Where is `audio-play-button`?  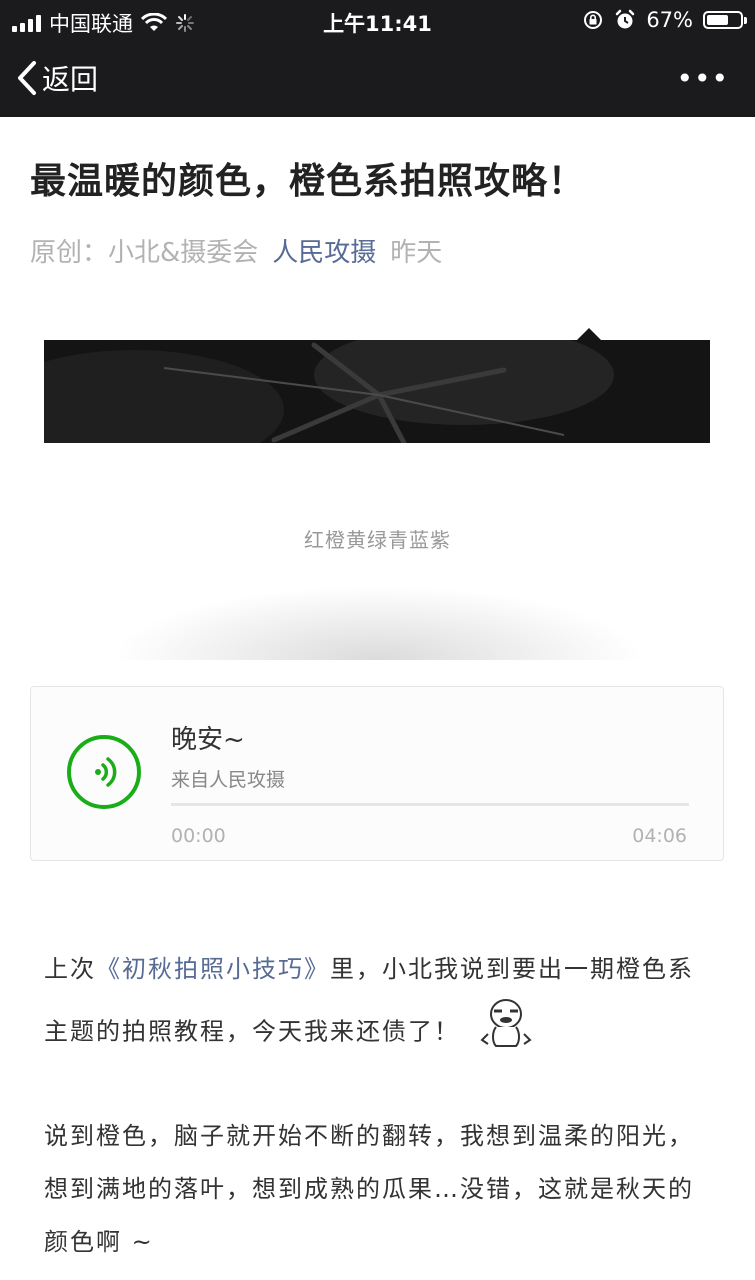
audio-play-button is located at coordinates (104, 772).